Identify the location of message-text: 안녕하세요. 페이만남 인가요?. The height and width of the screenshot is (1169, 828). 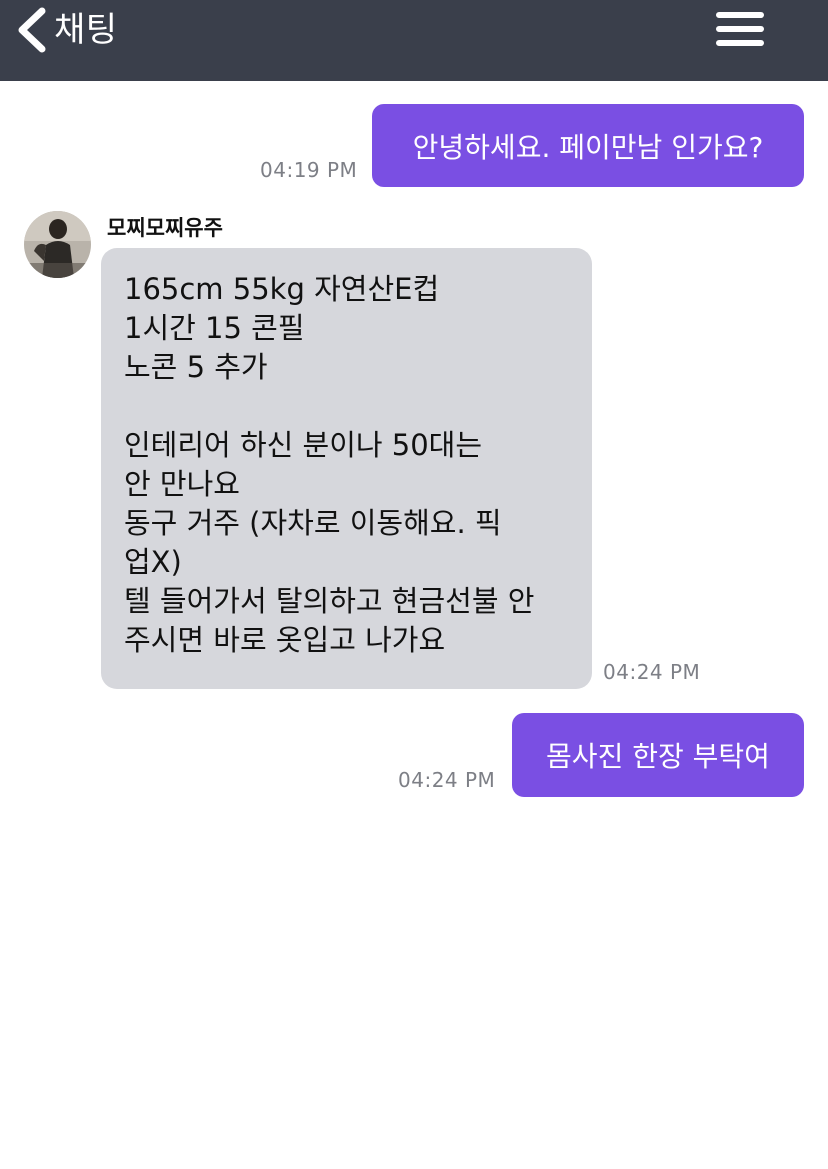
(588, 147).